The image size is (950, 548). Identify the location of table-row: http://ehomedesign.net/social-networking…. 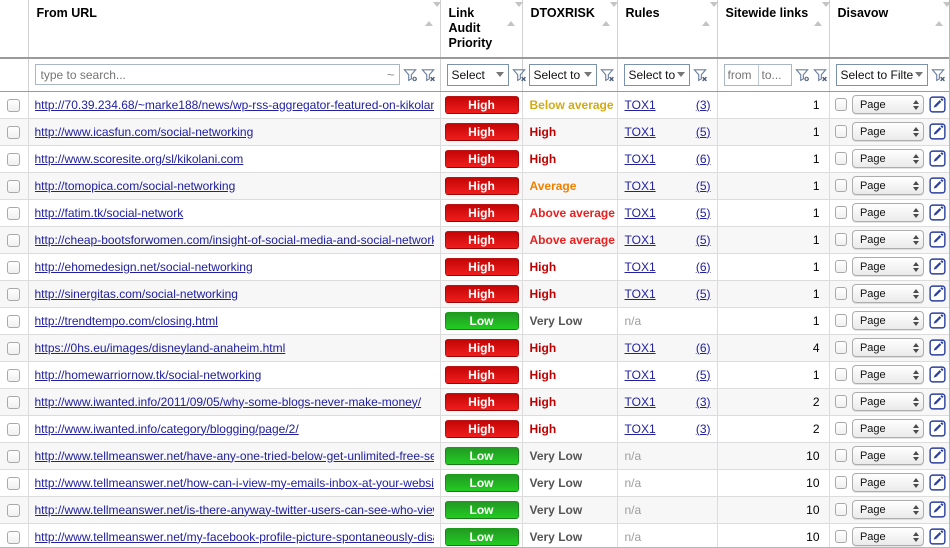
(474, 267).